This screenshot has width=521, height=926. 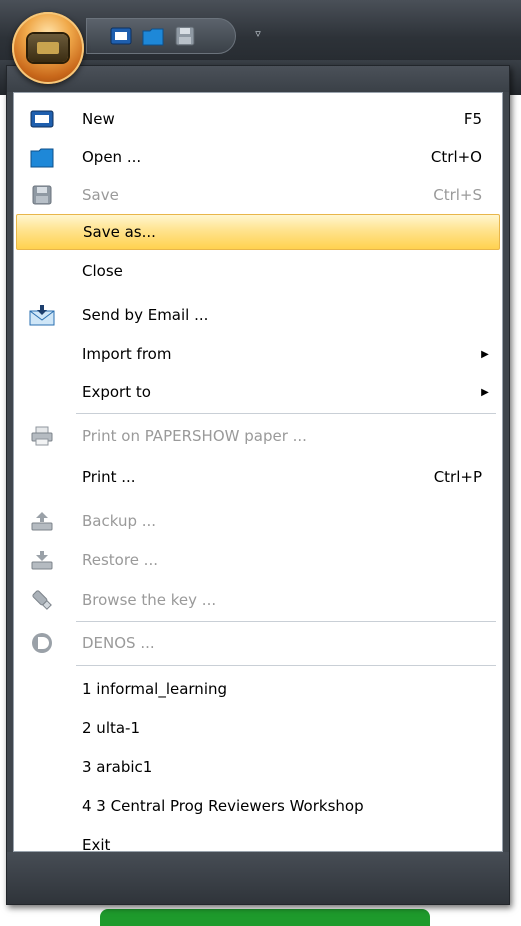 What do you see at coordinates (102, 271) in the screenshot?
I see `menu-item-label: Close` at bounding box center [102, 271].